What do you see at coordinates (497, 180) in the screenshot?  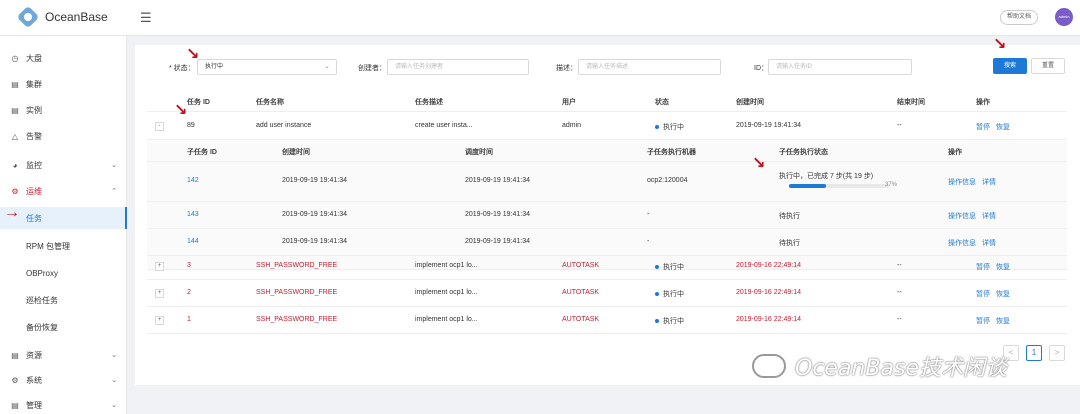 I see `subtask-scheduled: 2019-09-19 19:41:34` at bounding box center [497, 180].